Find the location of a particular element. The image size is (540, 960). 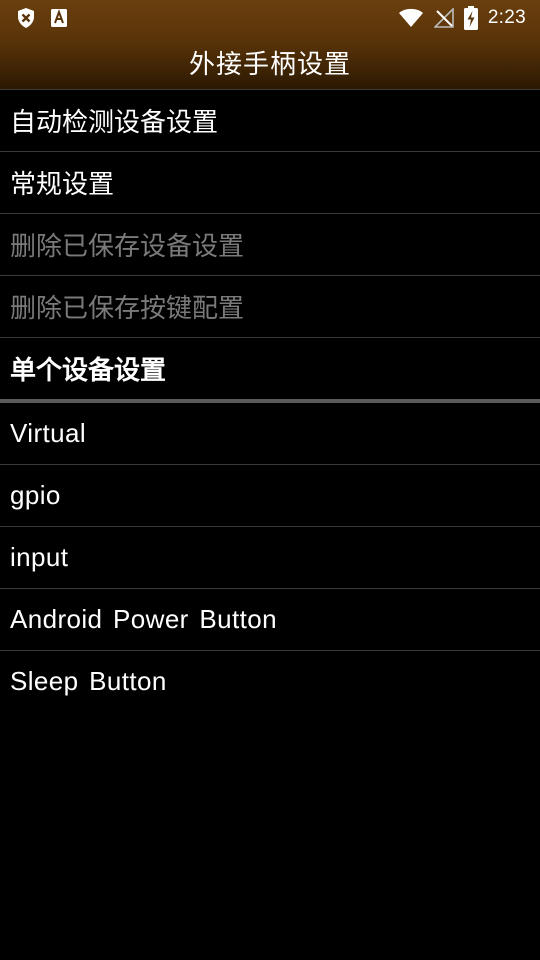

device-label: input is located at coordinates (39, 557).